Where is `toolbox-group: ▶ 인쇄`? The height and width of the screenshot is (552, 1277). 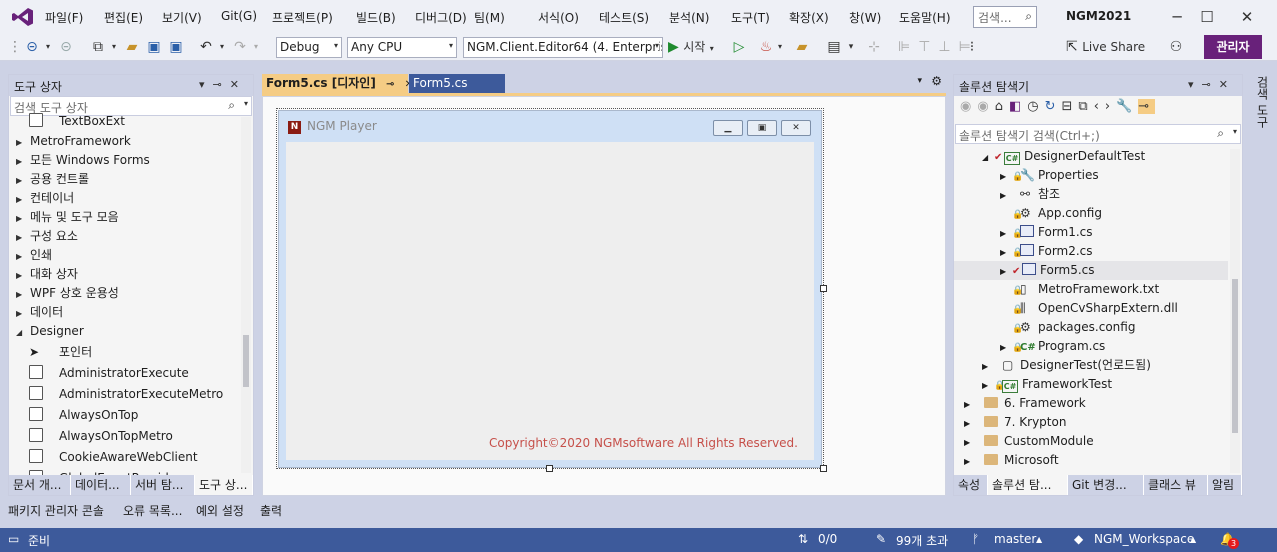 toolbox-group: ▶ 인쇄 is located at coordinates (125, 255).